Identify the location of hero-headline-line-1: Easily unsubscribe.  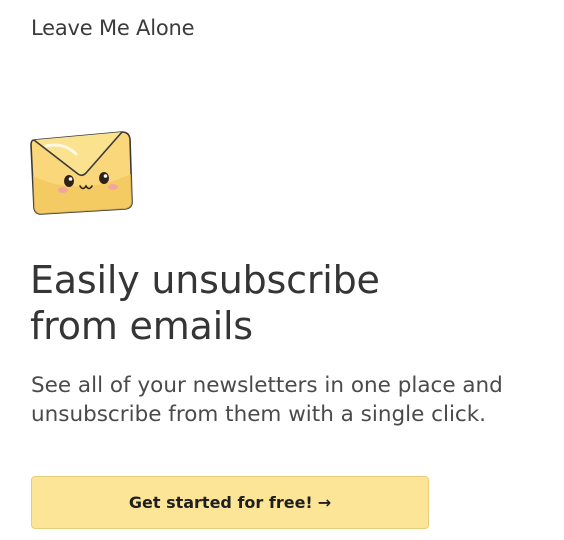
(205, 280).